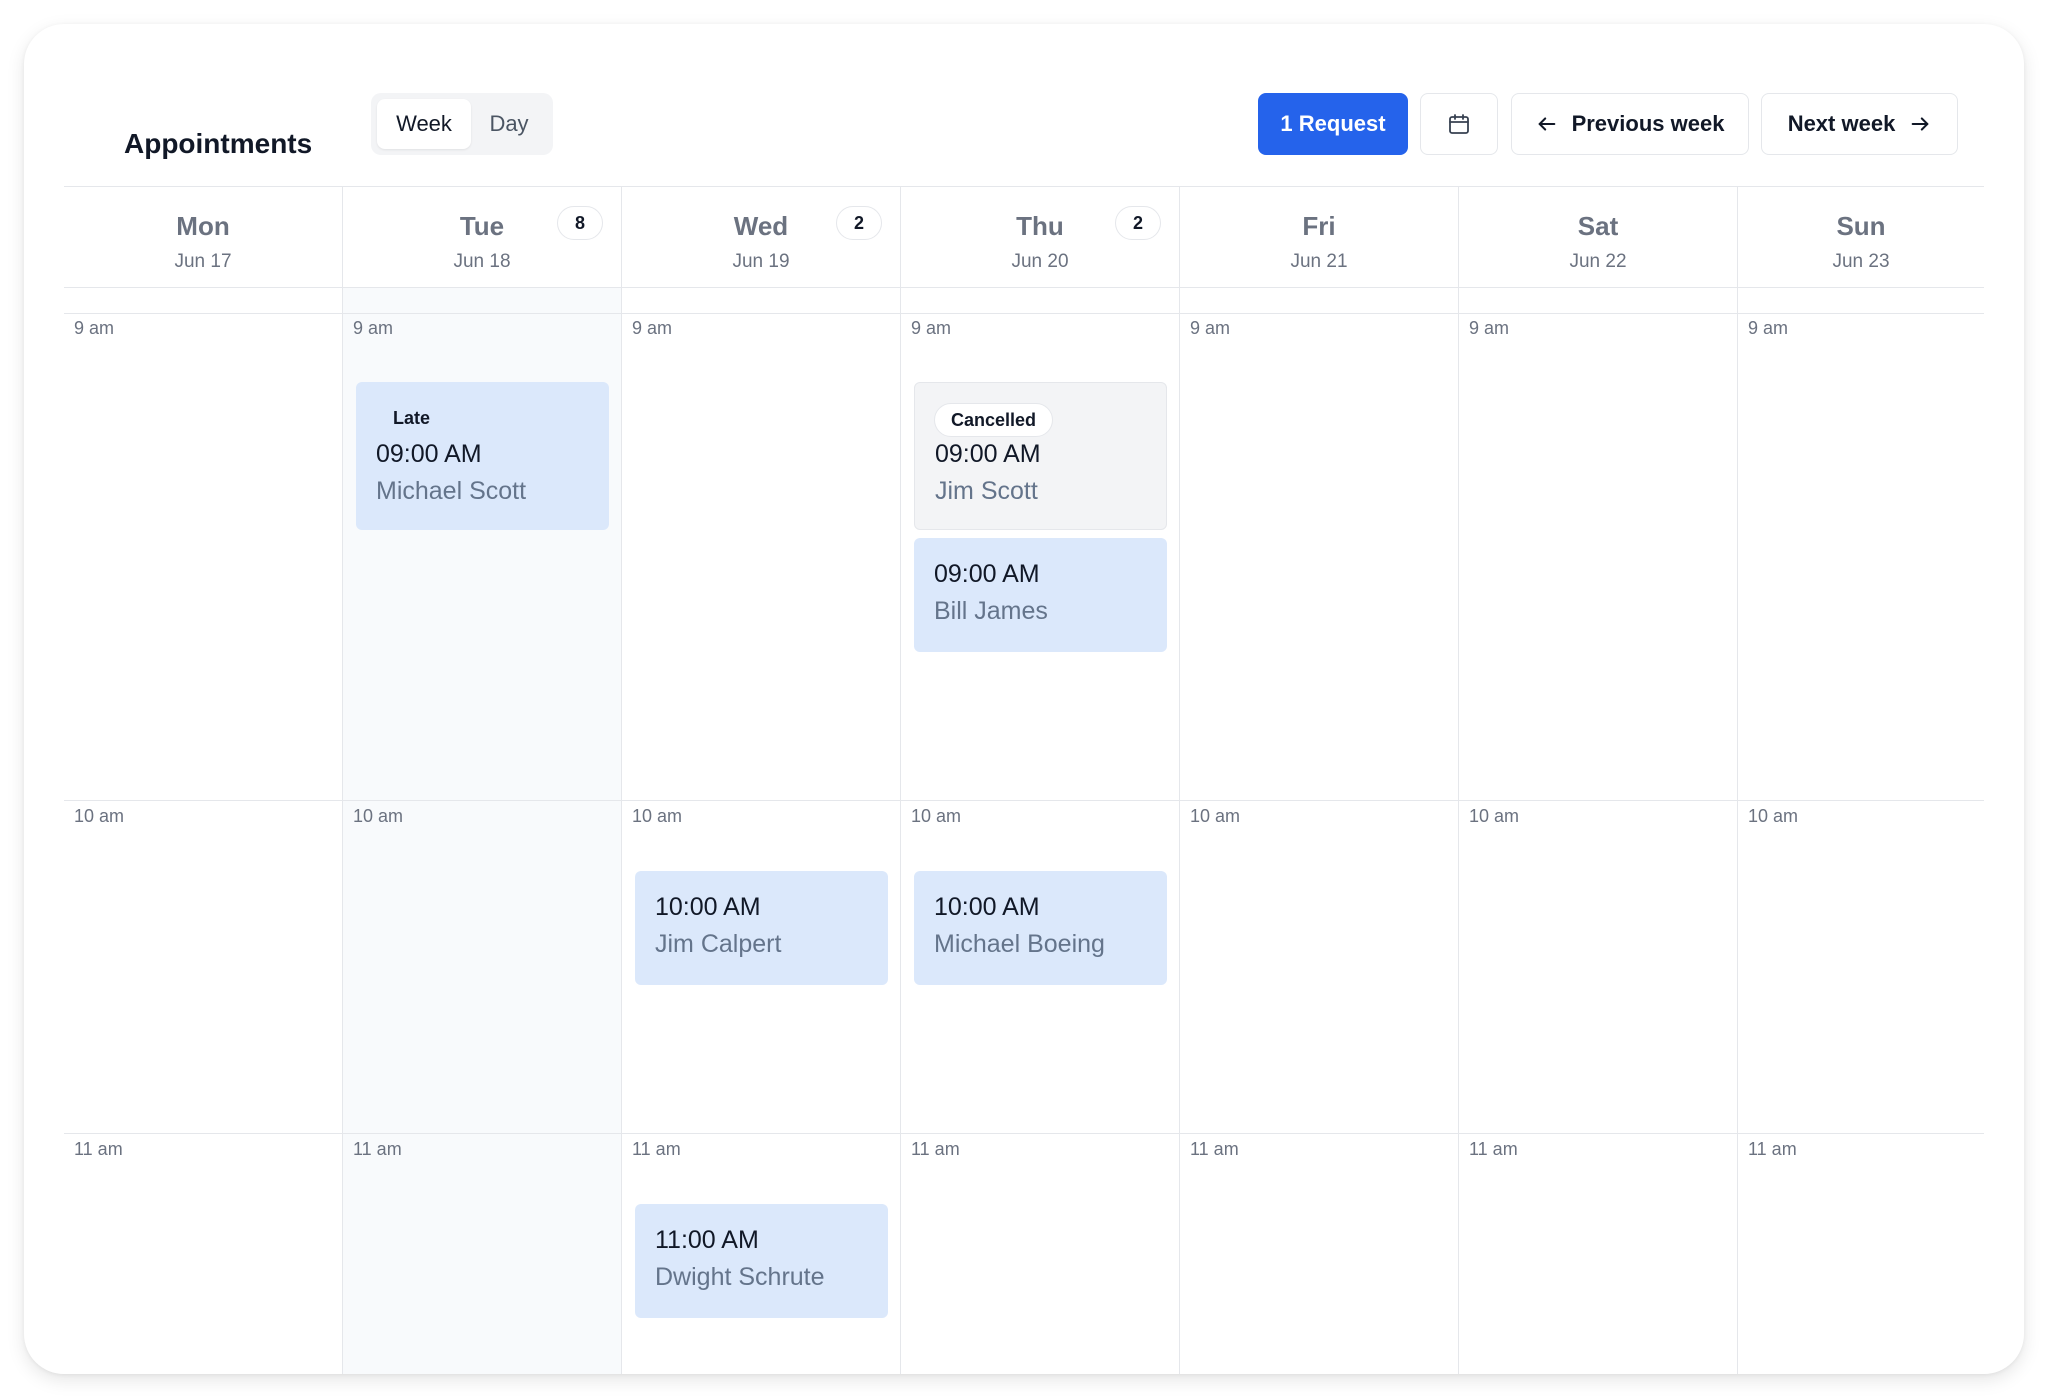 This screenshot has width=2048, height=1399. I want to click on calendar-icon, so click(1459, 124).